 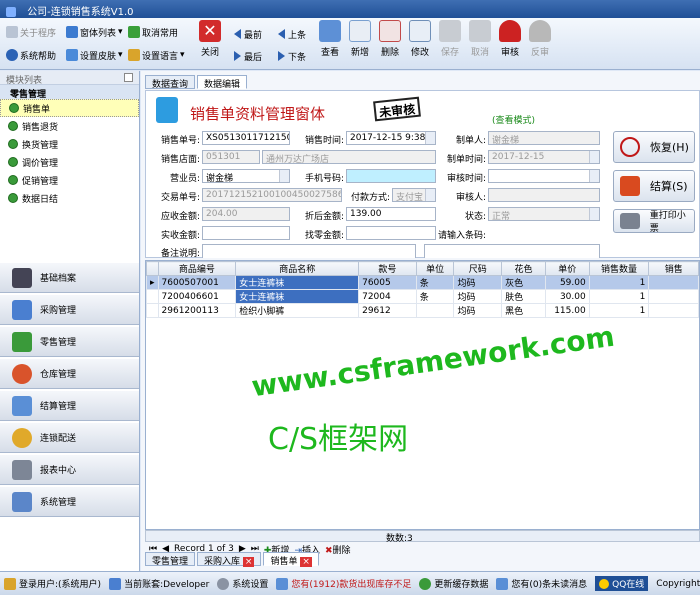 I want to click on module-system: 系统管理, so click(x=69, y=501).